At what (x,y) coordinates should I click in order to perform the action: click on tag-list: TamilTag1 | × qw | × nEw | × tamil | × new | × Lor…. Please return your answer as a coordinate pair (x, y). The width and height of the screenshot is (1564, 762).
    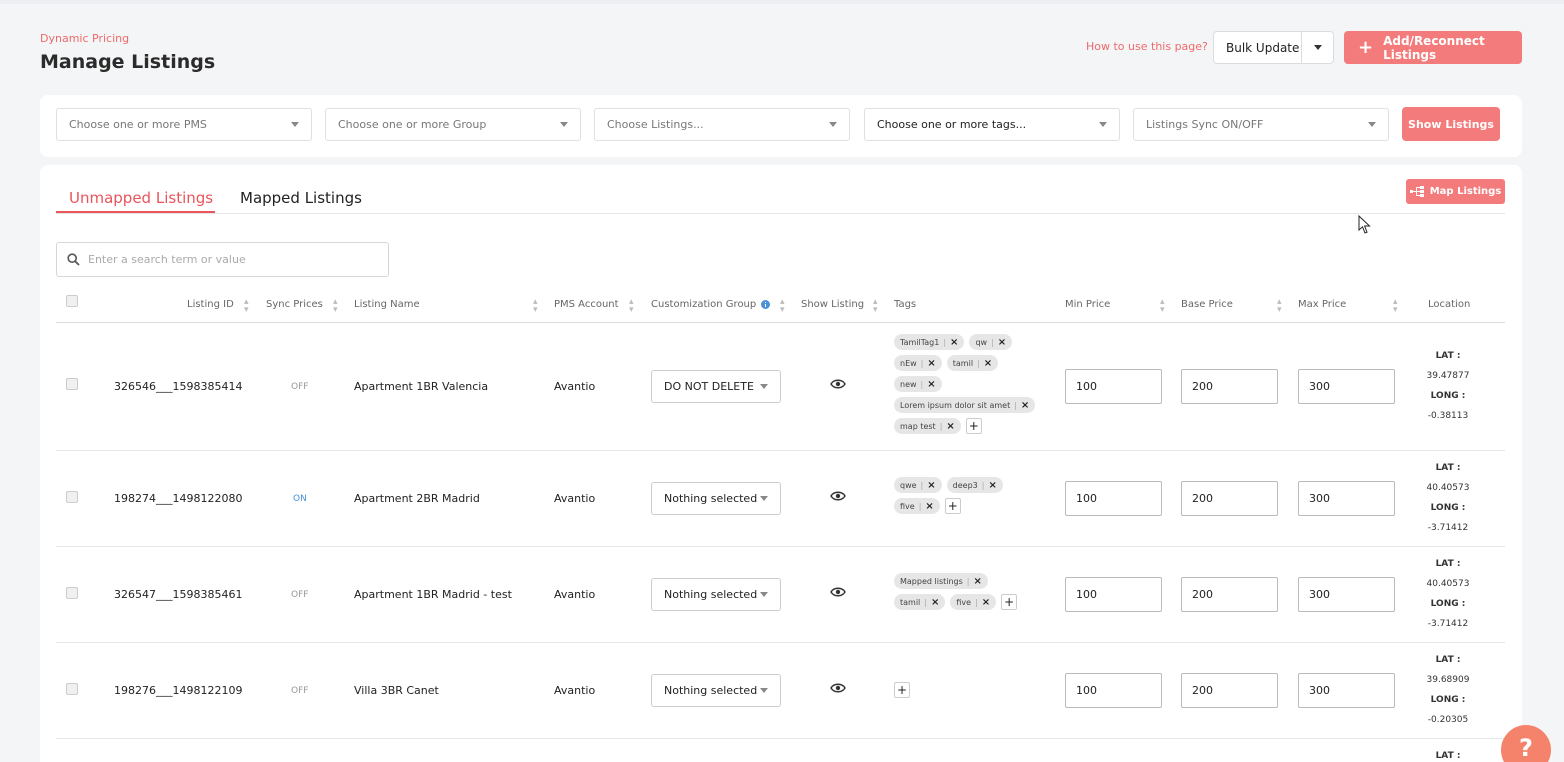
    Looking at the image, I should click on (969, 384).